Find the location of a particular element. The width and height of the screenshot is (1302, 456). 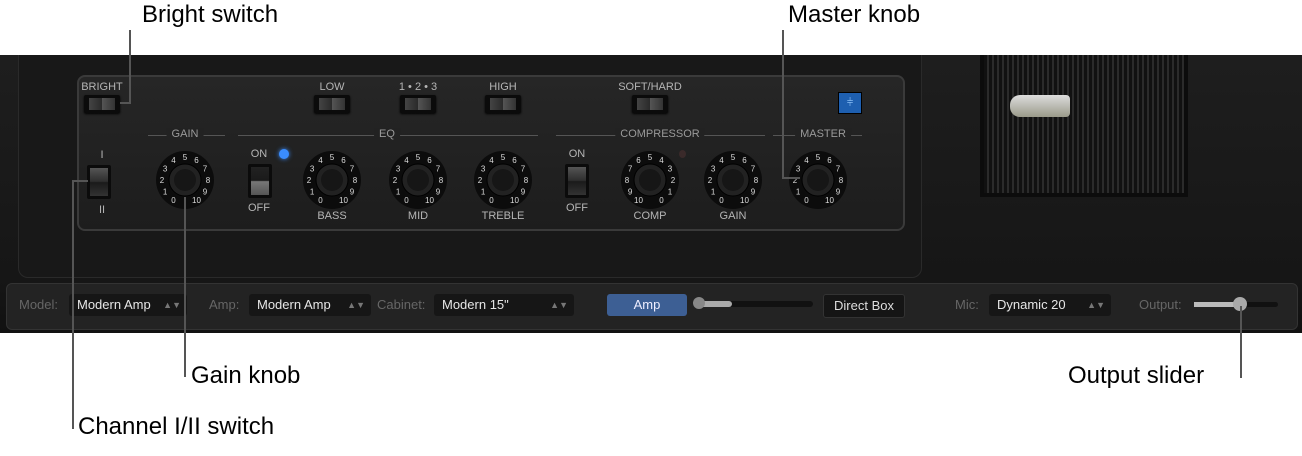

low-switch is located at coordinates (332, 104).